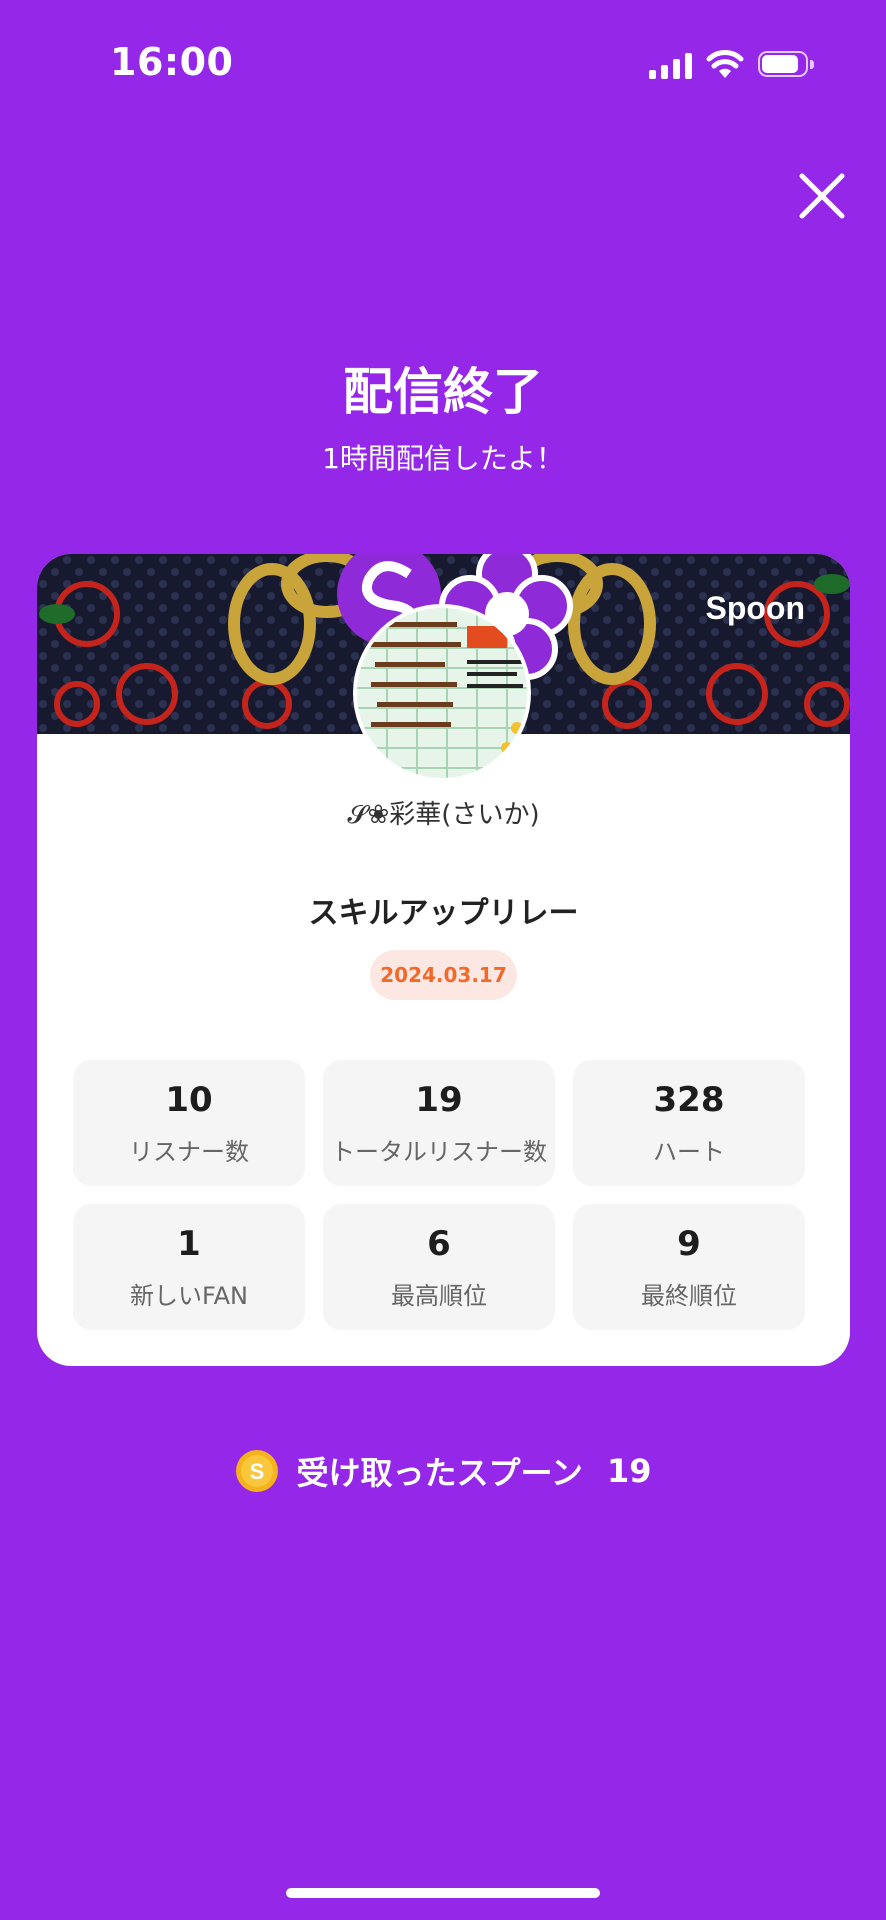 This screenshot has height=1920, width=886. I want to click on coin-symbol: S, so click(256, 1471).